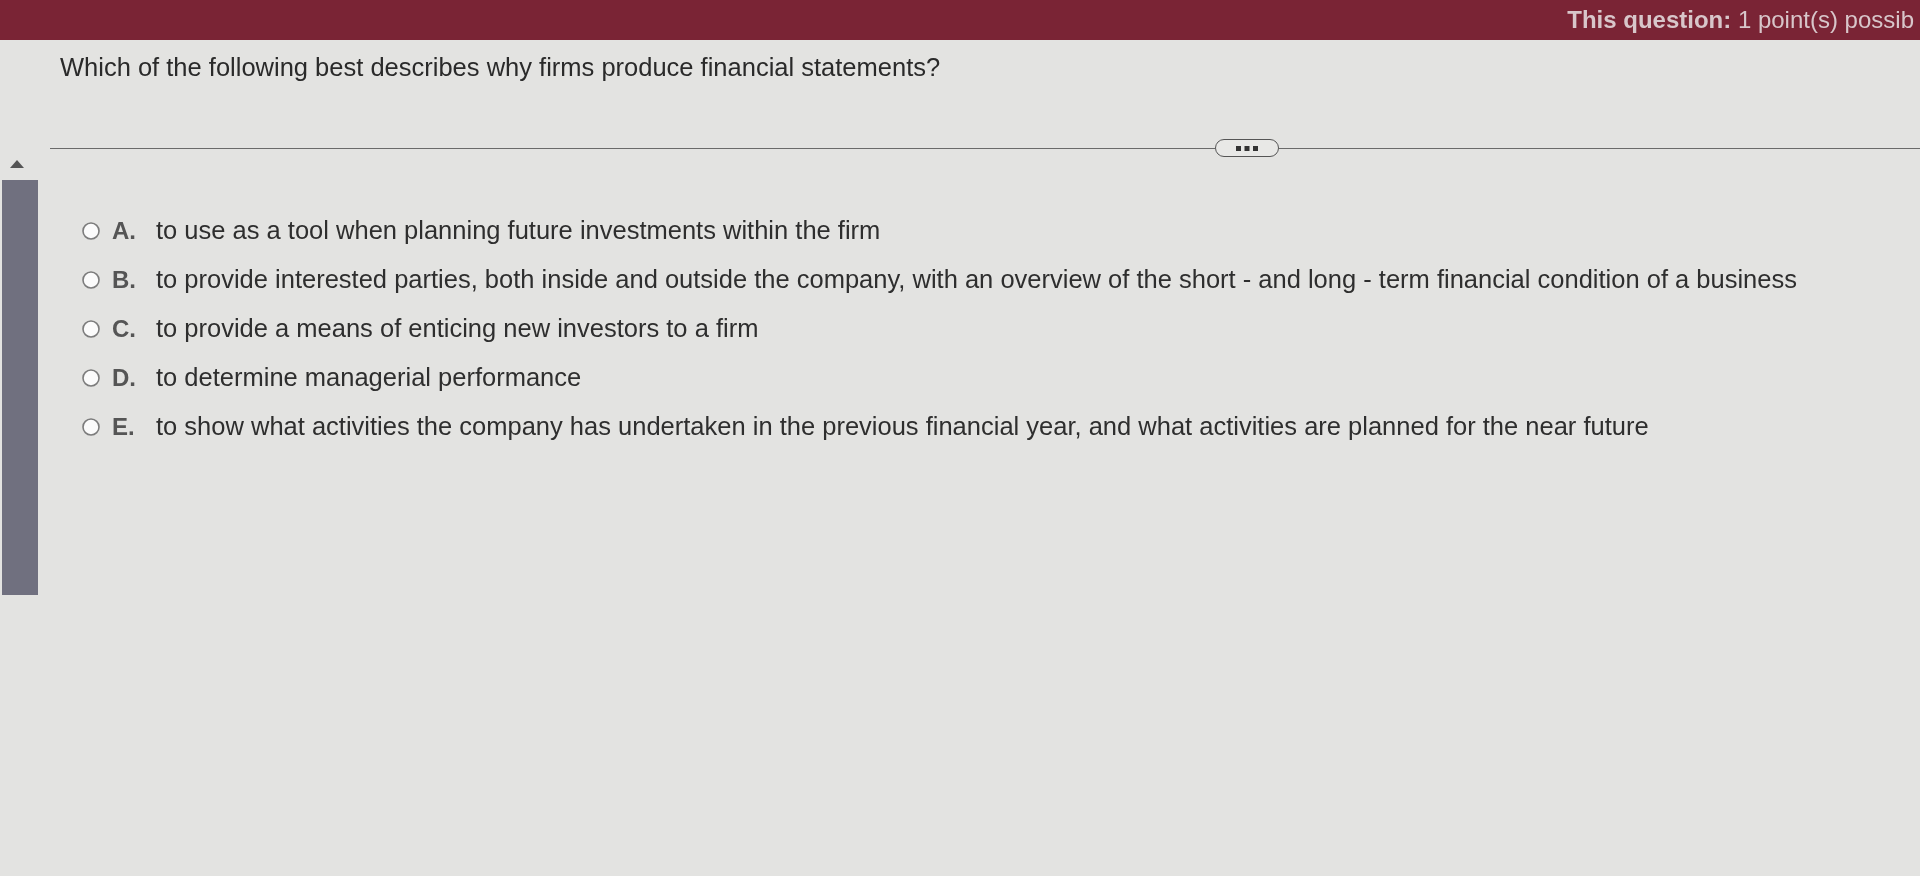 The height and width of the screenshot is (876, 1920). I want to click on ellipsis-icon, so click(1247, 148).